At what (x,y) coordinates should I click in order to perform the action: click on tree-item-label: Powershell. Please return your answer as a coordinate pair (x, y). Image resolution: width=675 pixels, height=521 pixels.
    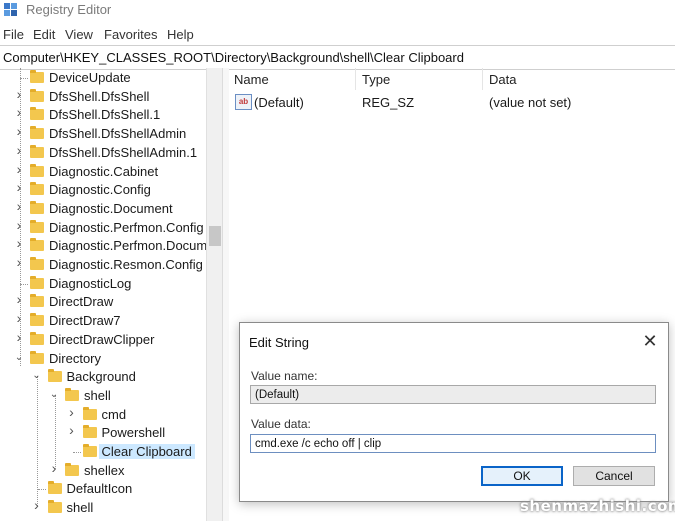
    Looking at the image, I should click on (133, 433).